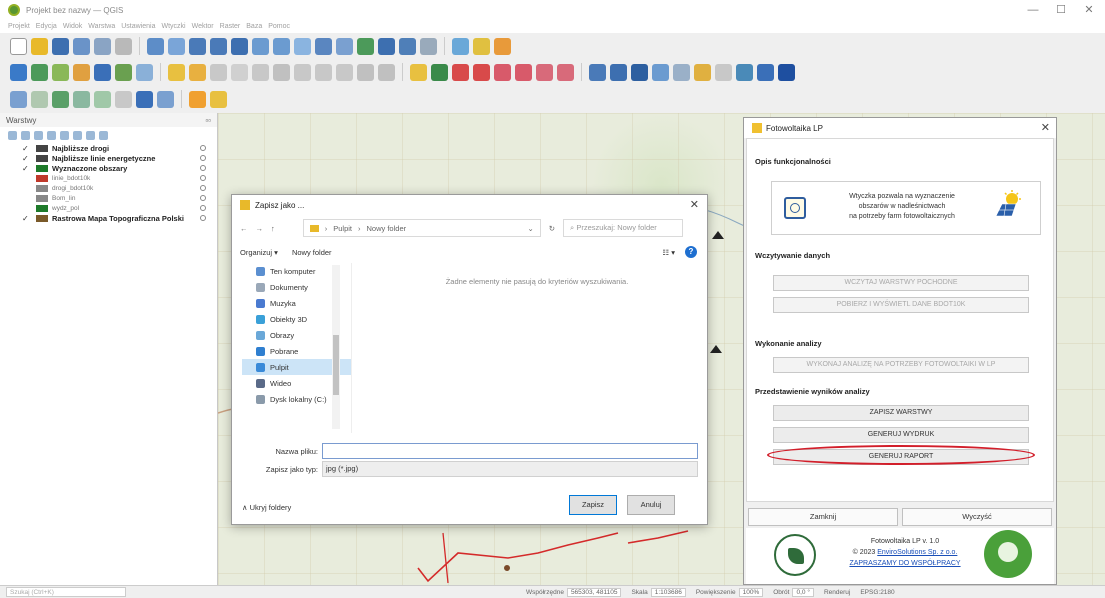  Describe the element at coordinates (901, 435) in the screenshot. I see `generate-print-button: GENERUJ WYDRUK` at that location.